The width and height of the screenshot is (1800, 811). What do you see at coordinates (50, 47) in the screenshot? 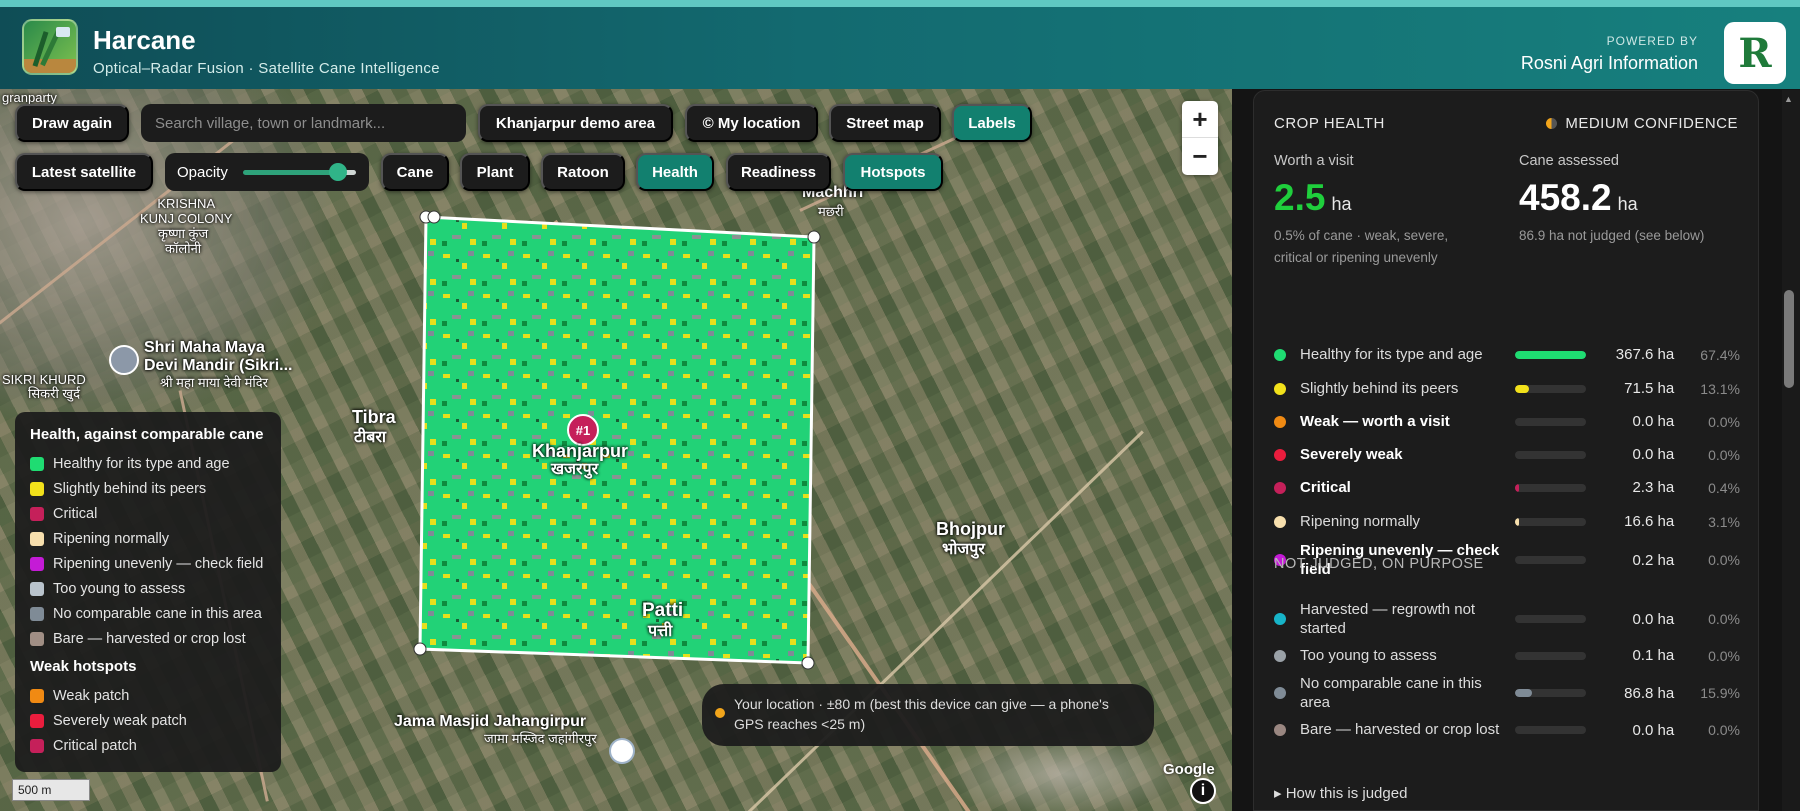
I see `app-logo` at bounding box center [50, 47].